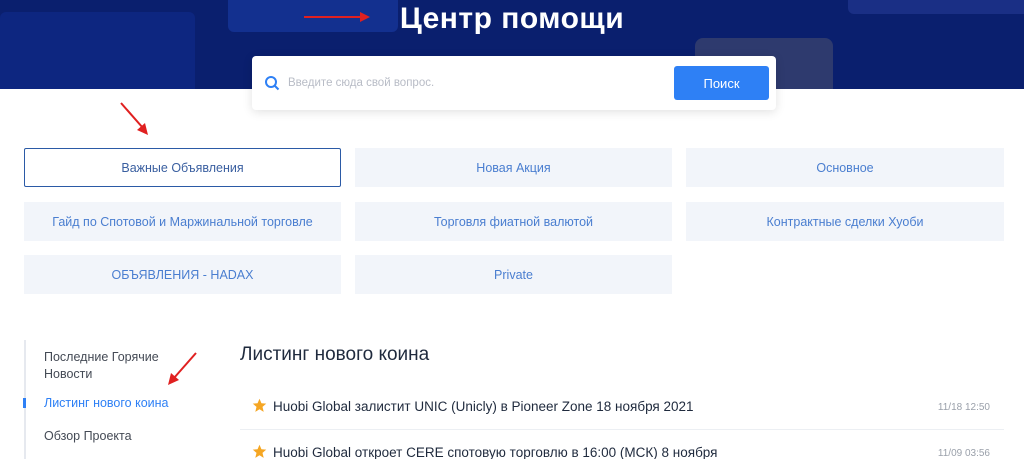 The image size is (1024, 459). Describe the element at coordinates (182, 221) in the screenshot. I see `category-spot-margin-guide: Гайд по Спотовой и Маржинальной торговле` at that location.